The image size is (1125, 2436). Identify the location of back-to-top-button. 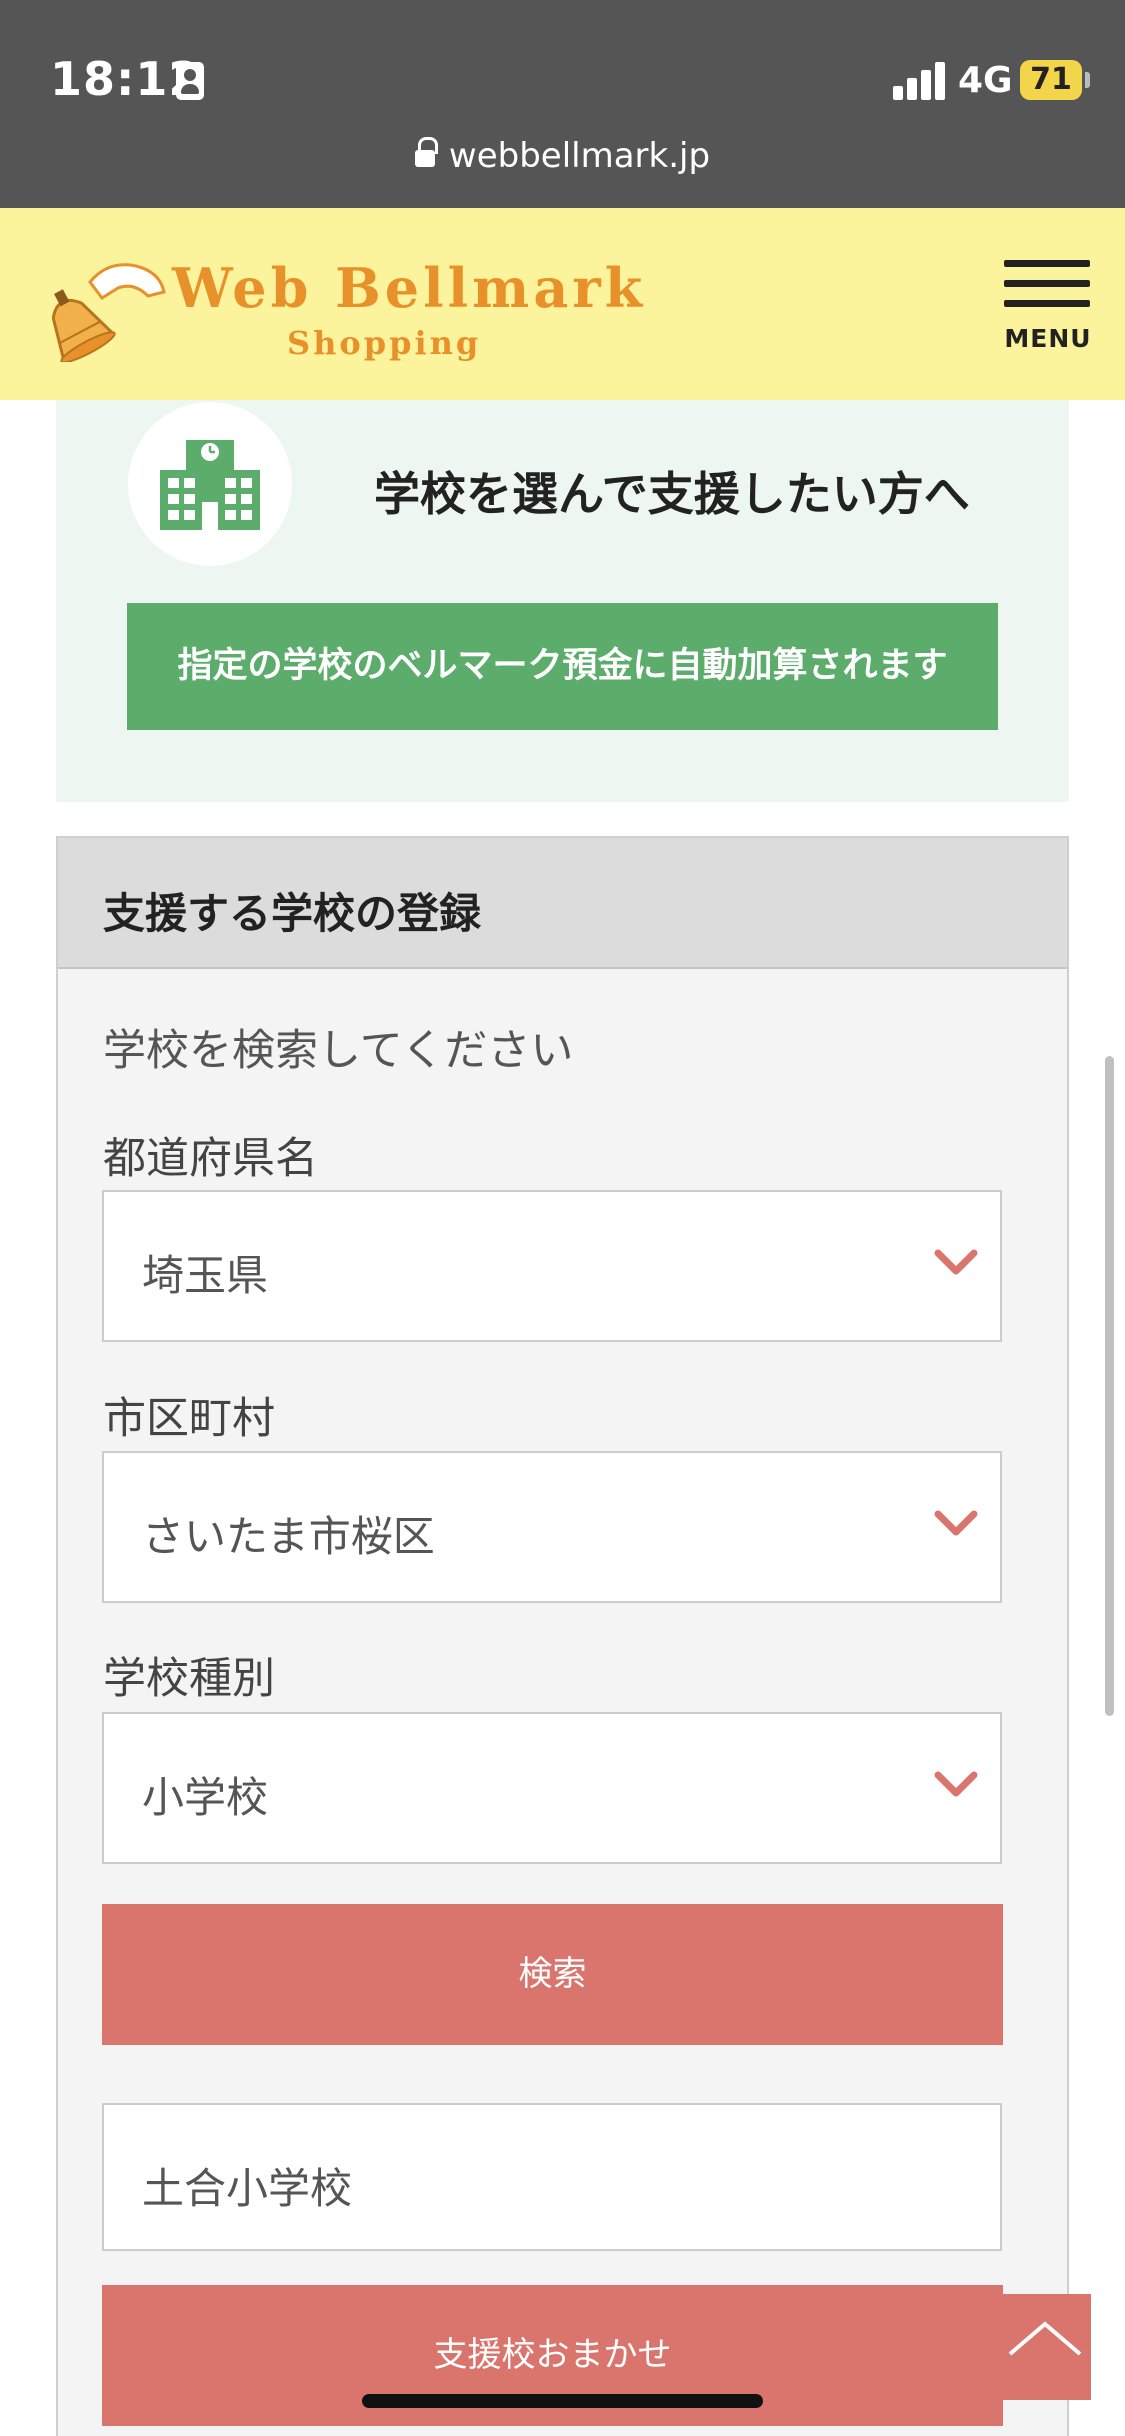
(1045, 2347).